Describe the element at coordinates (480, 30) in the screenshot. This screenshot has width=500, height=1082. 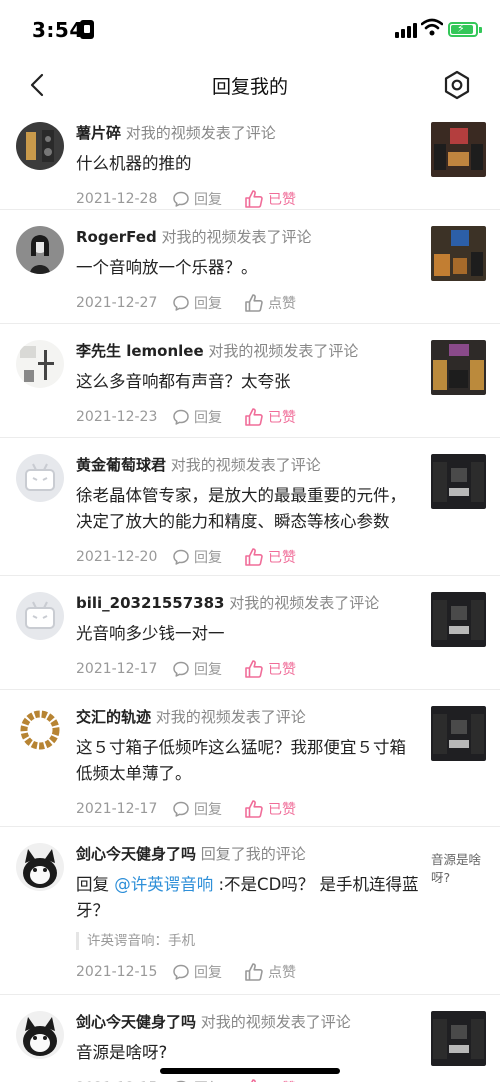
I see `battery-tip` at that location.